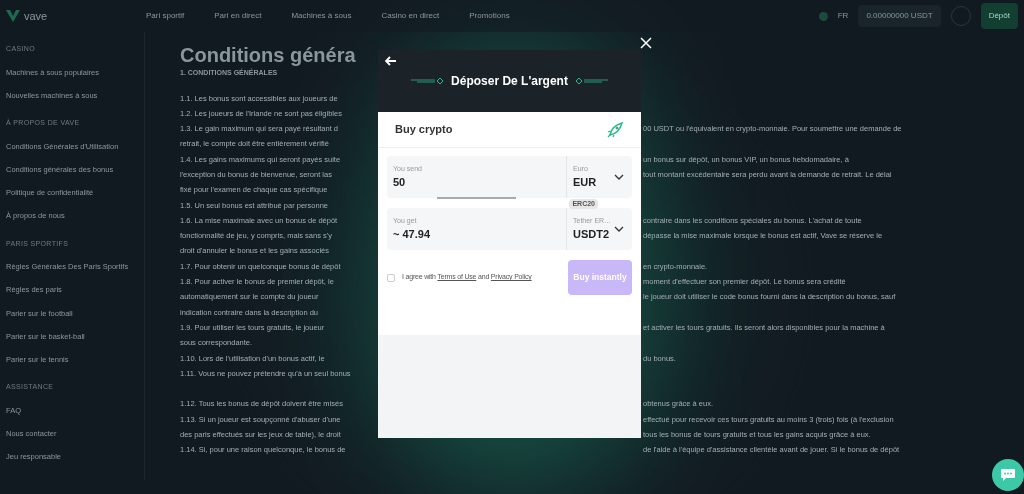  I want to click on widget-title: Buy crypto, so click(424, 130).